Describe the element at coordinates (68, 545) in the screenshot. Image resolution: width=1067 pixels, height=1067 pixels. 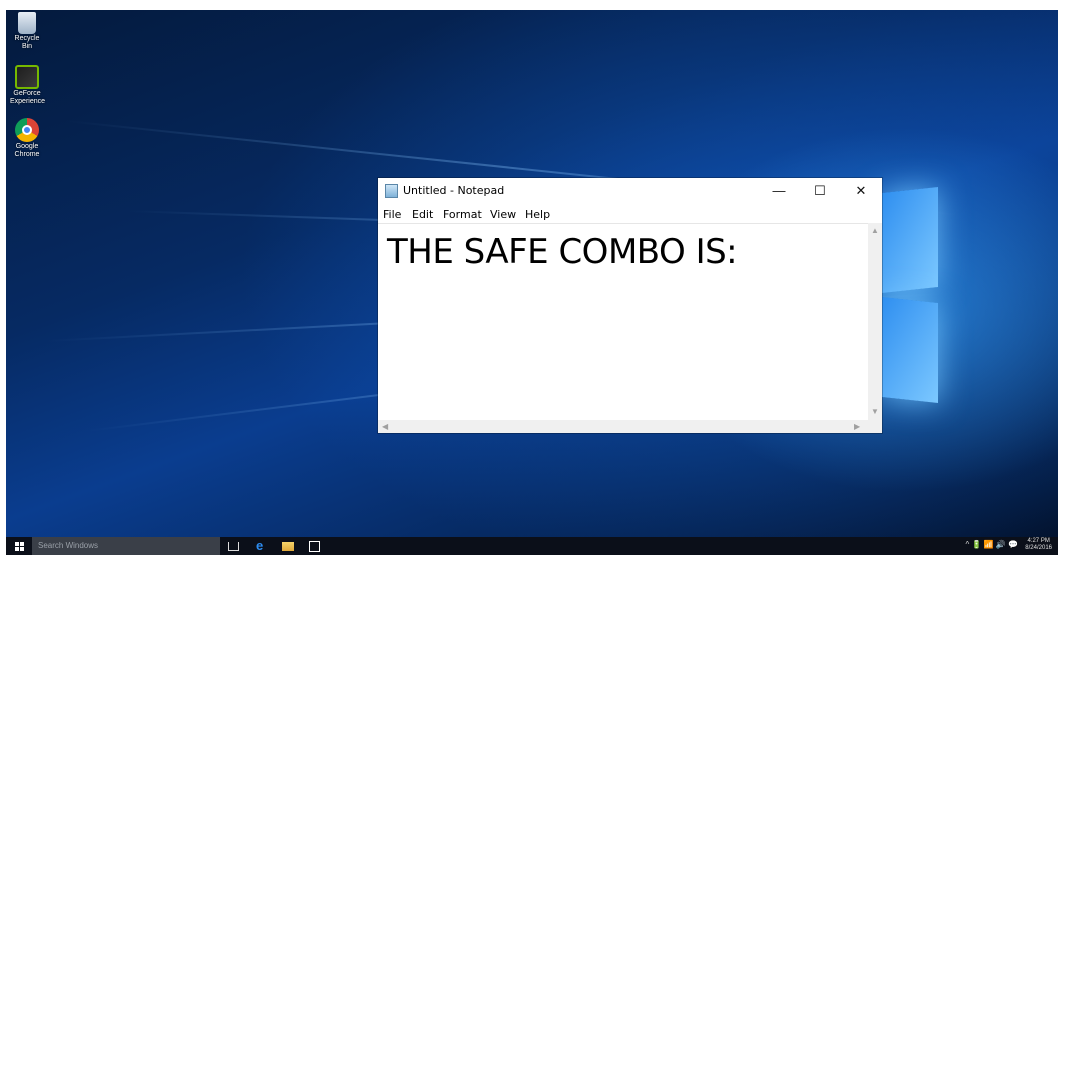
I see `search-placeholder: Search Windows` at that location.